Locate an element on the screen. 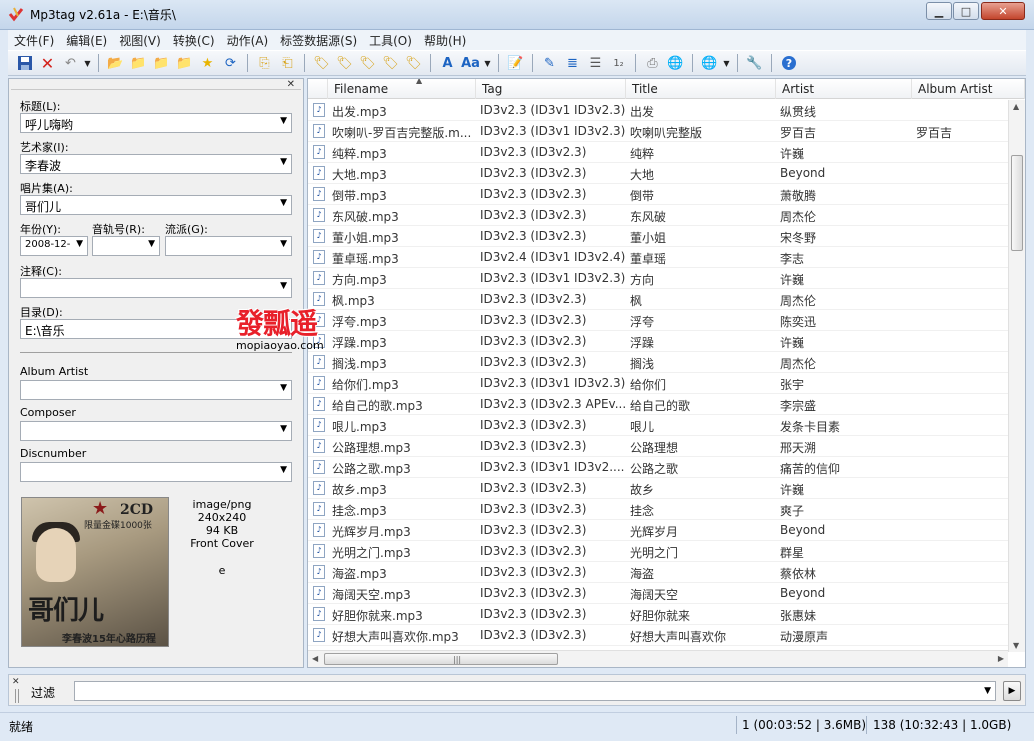 The height and width of the screenshot is (741, 1034). filter-apply-button: ▶ is located at coordinates (1012, 691).